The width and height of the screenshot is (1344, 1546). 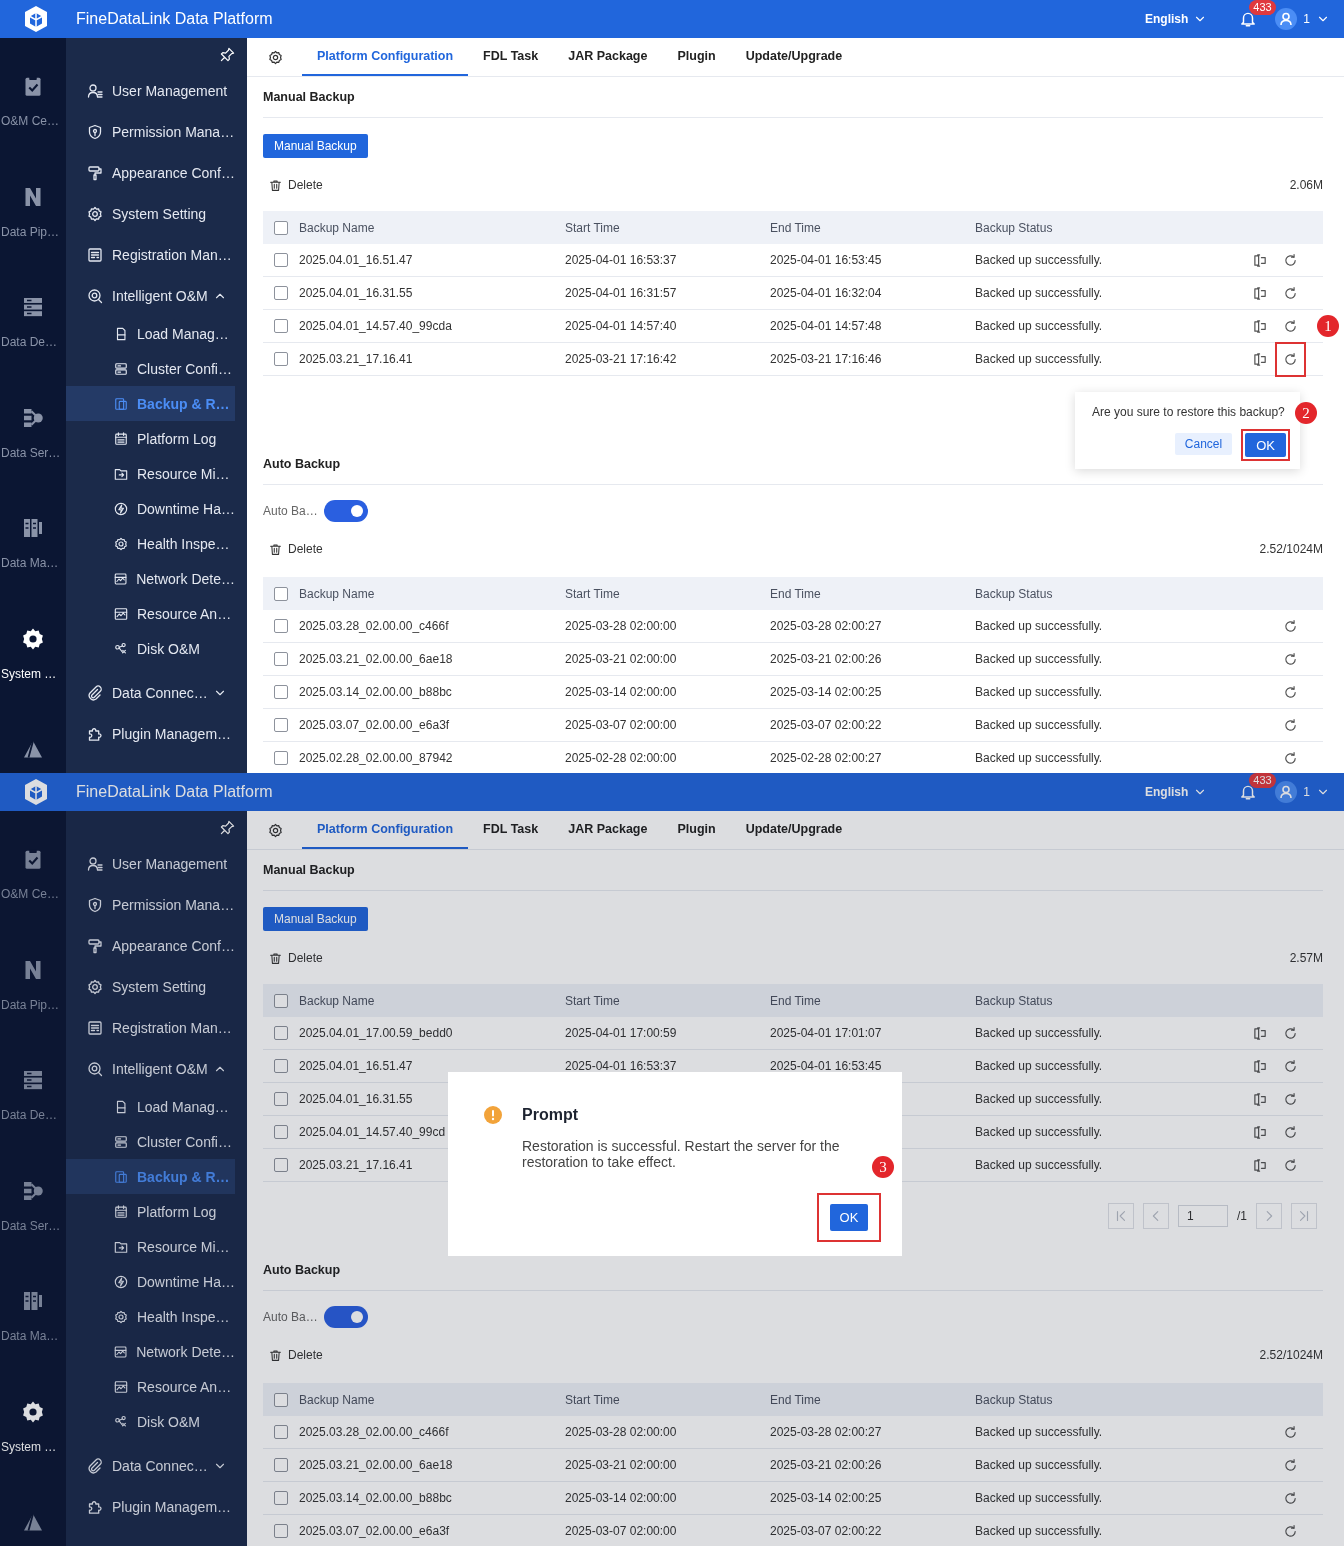 I want to click on cancel-button: Cancel, so click(x=1203, y=444).